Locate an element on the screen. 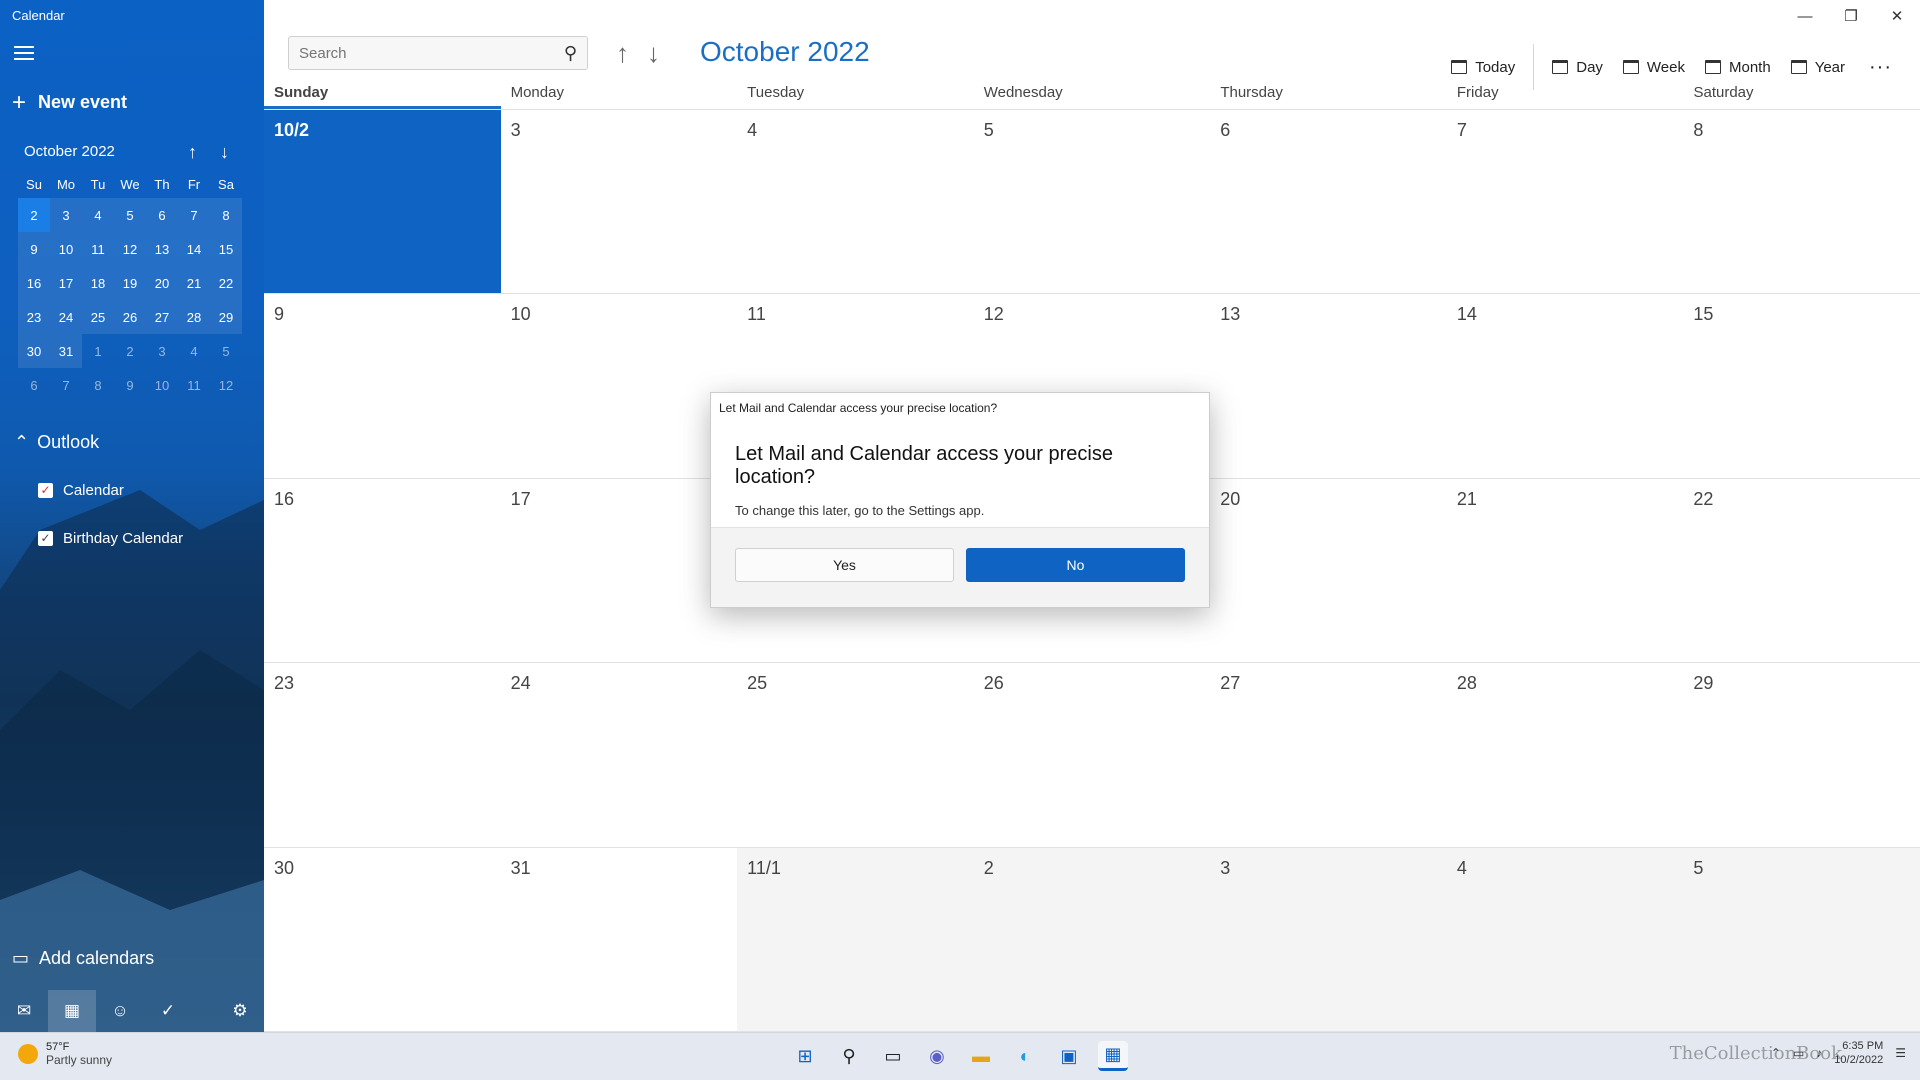  mini-calendar-day: 10 is located at coordinates (66, 249).